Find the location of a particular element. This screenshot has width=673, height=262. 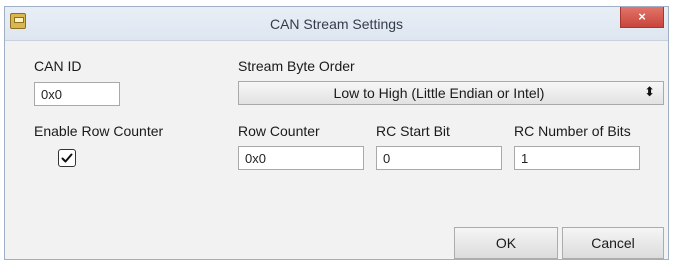

title-bar: CAN Stream Settings × is located at coordinates (336, 24).